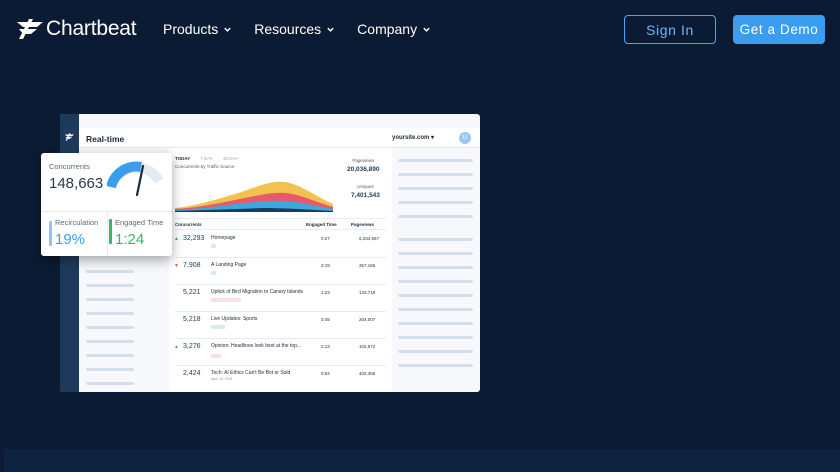 This screenshot has height=472, width=840. What do you see at coordinates (76, 183) in the screenshot?
I see `concurrents-value: 148,663` at bounding box center [76, 183].